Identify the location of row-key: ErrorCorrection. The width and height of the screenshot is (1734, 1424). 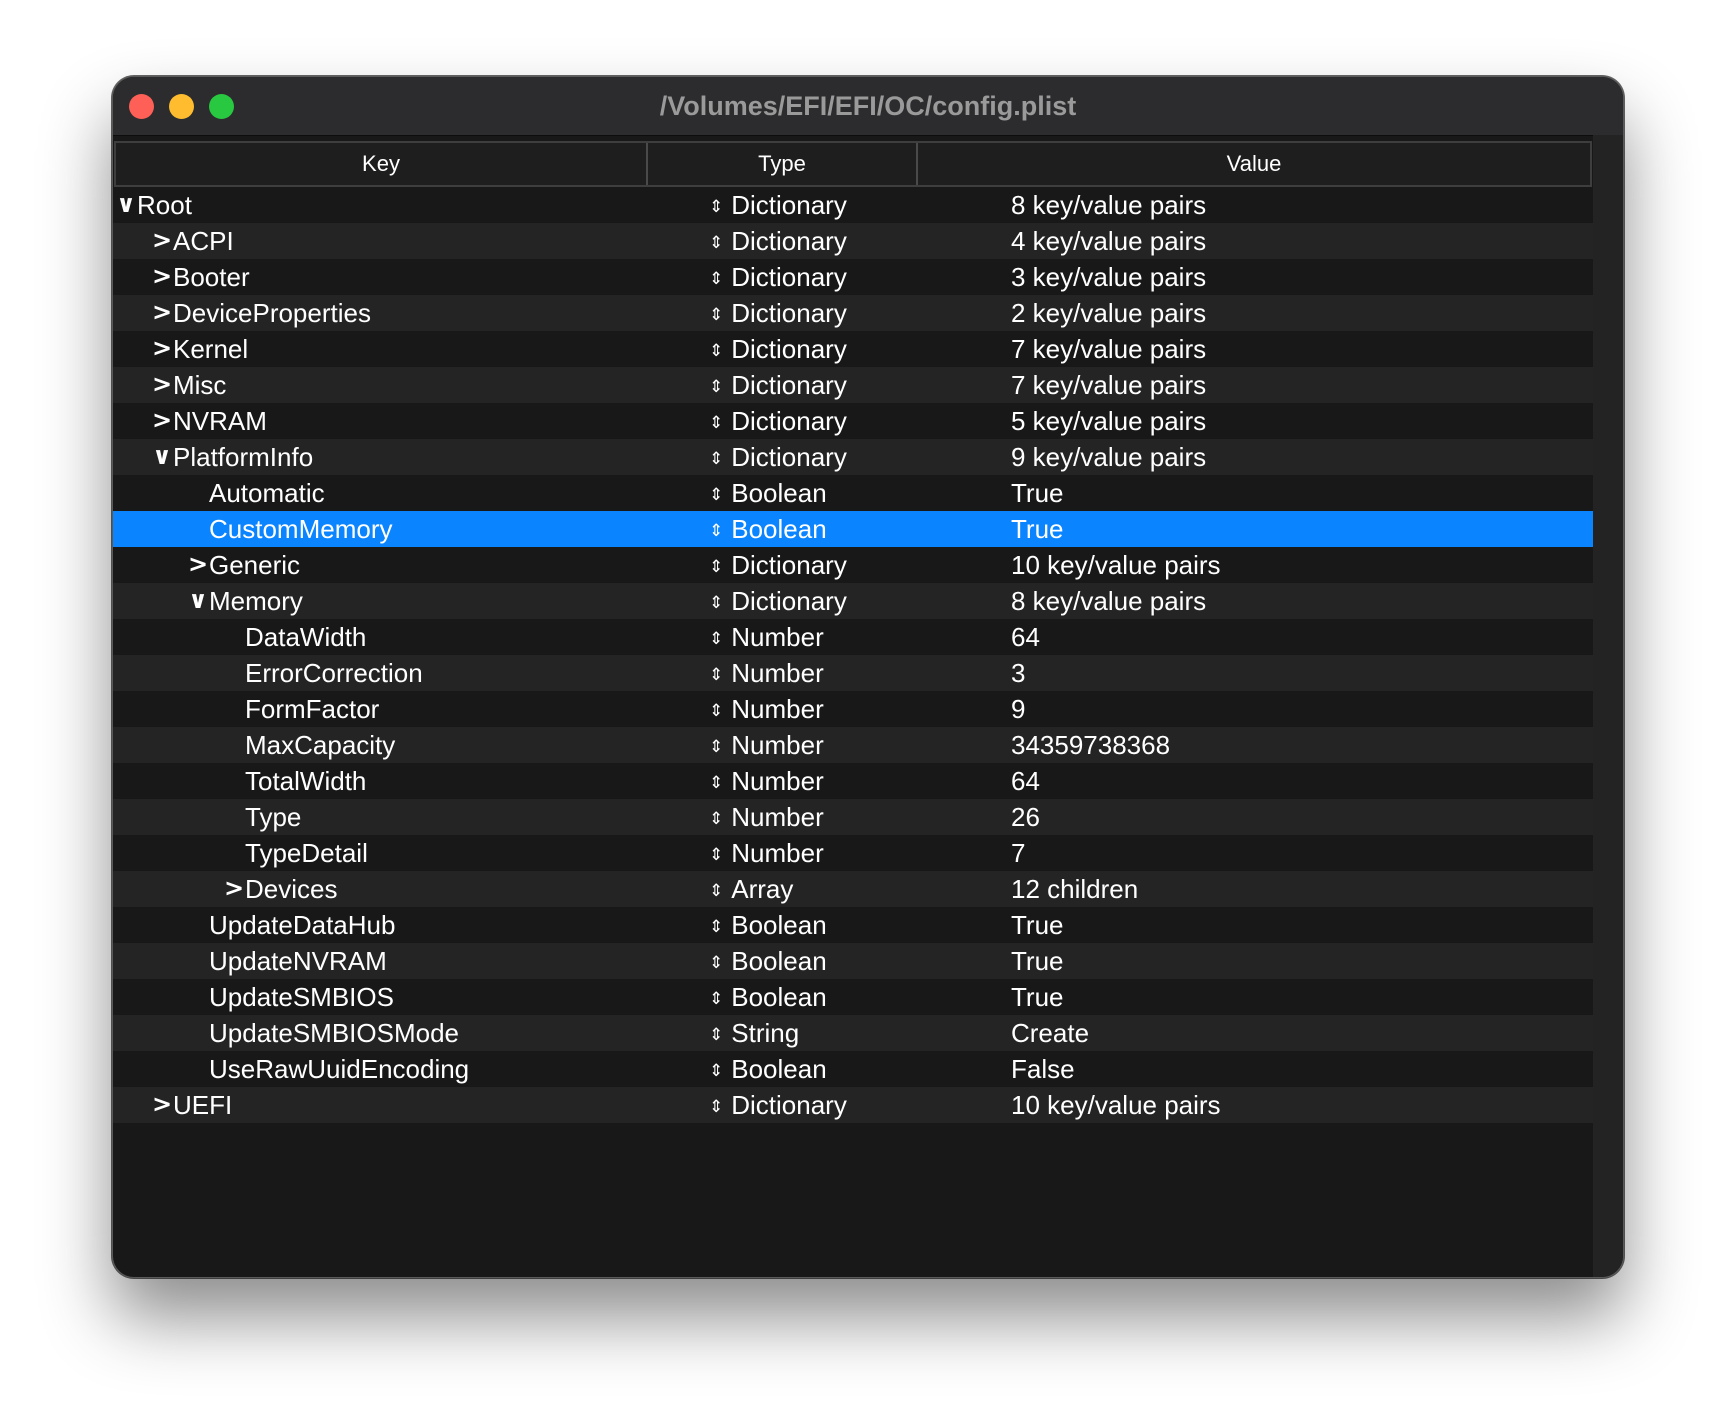
(334, 673).